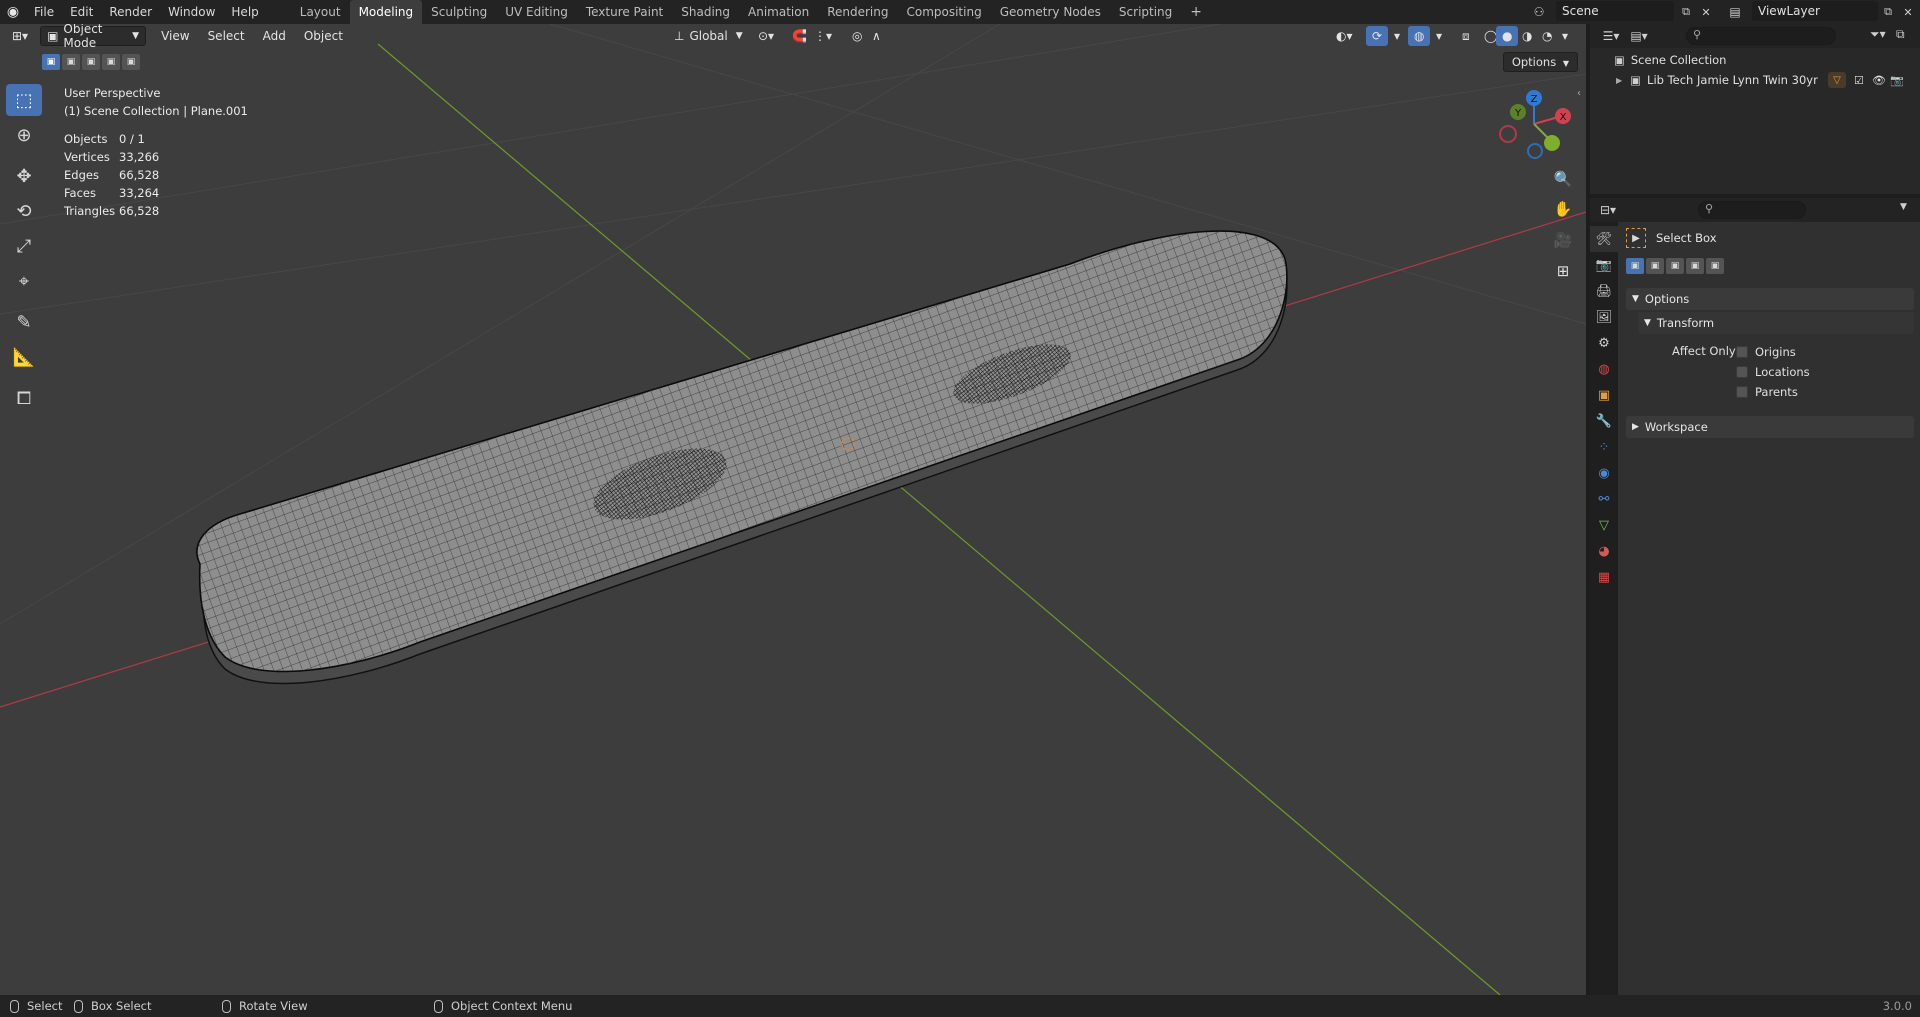 The width and height of the screenshot is (1920, 1017). I want to click on tab-texture-paint: Texture Paint, so click(624, 12).